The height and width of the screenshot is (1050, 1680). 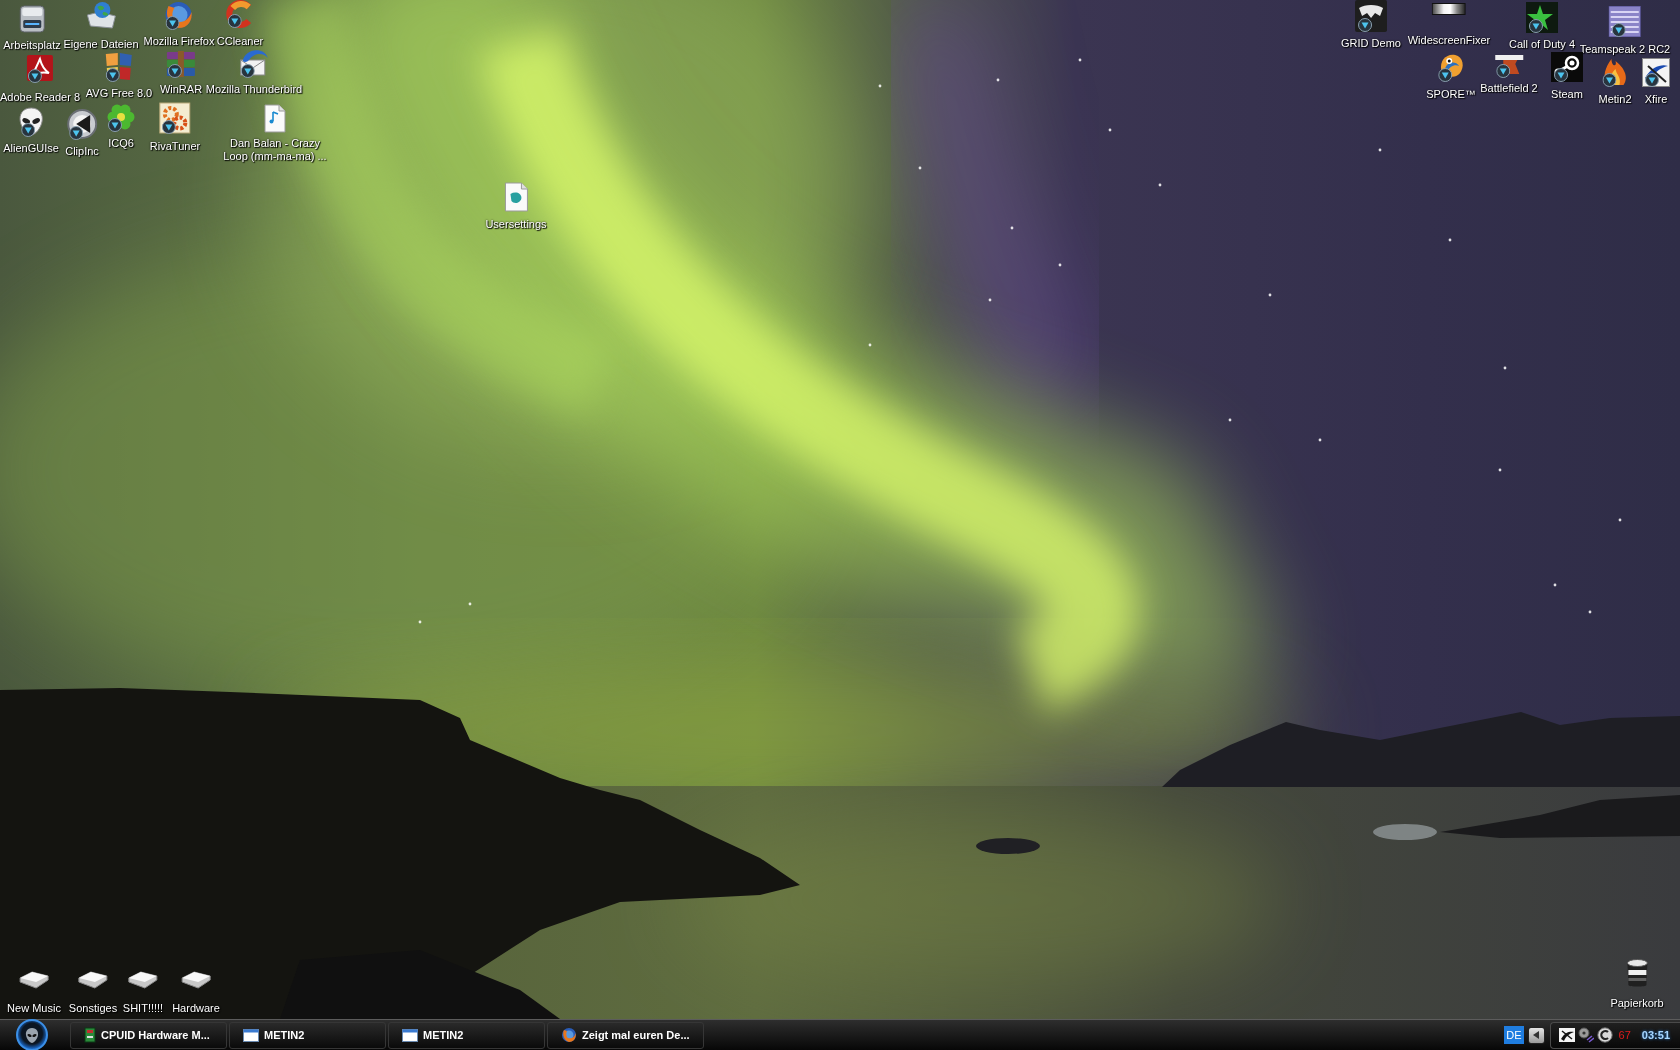 What do you see at coordinates (1566, 1035) in the screenshot?
I see `x-swoosh-icon` at bounding box center [1566, 1035].